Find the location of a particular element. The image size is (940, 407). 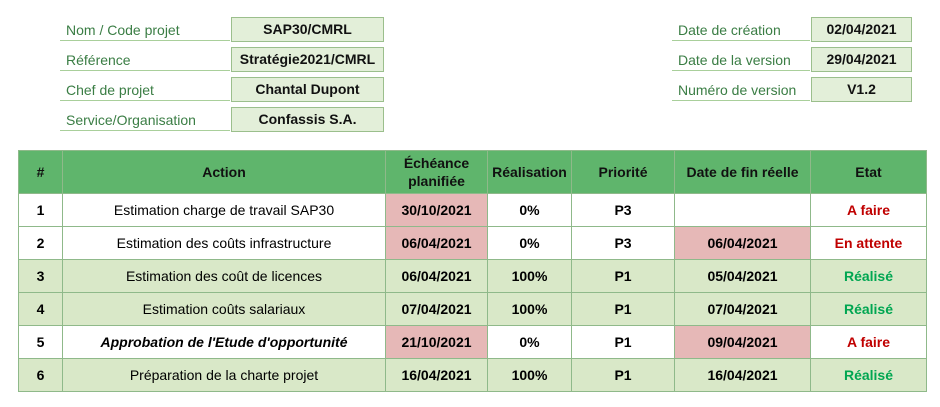

row-number: 6 is located at coordinates (40, 375).